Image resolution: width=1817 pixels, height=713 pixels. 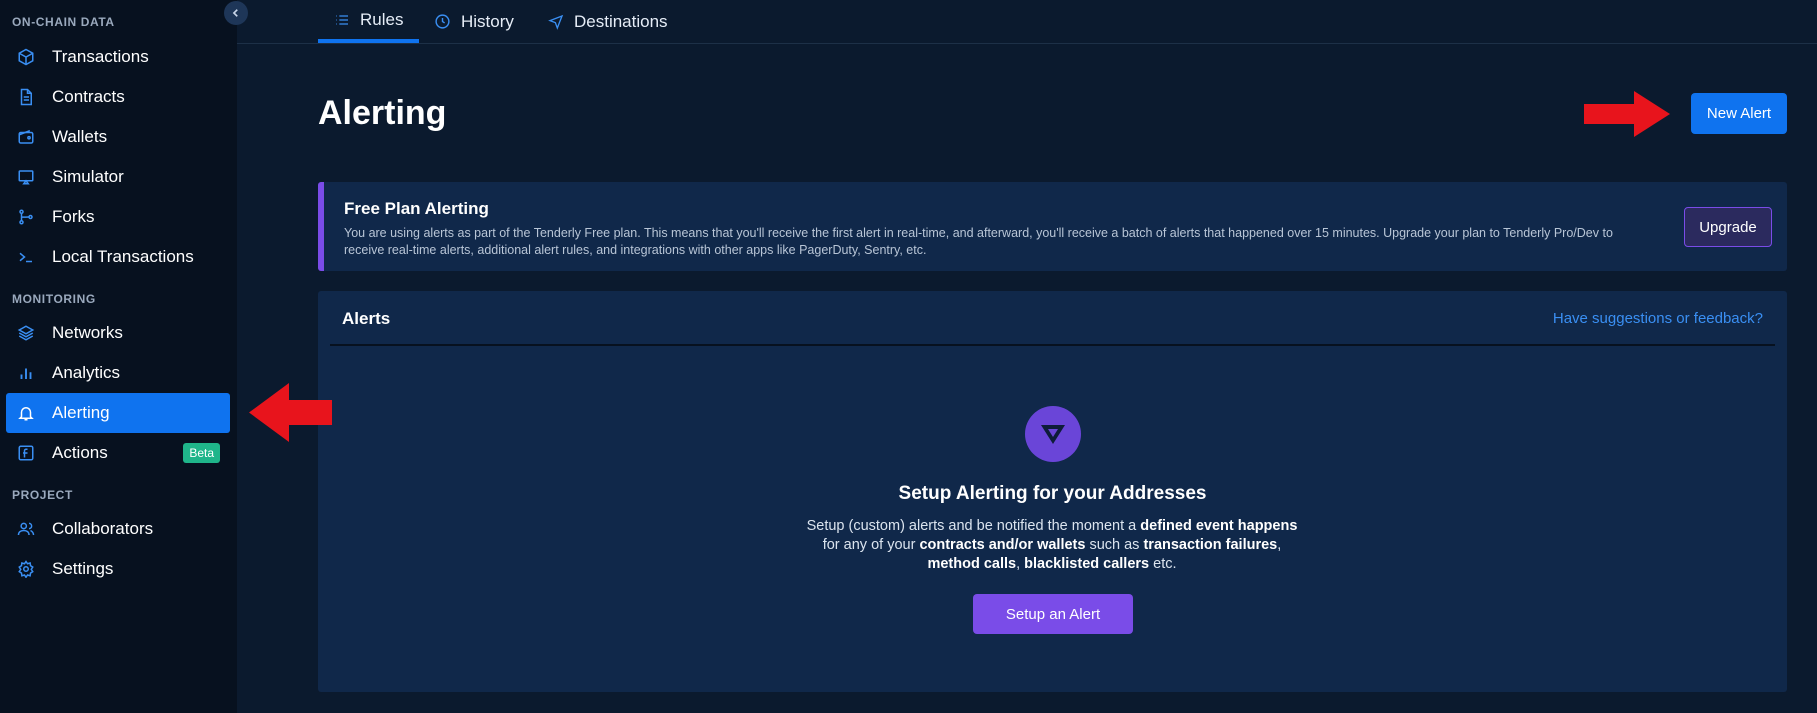 I want to click on text-span: for any of your, so click(x=871, y=545).